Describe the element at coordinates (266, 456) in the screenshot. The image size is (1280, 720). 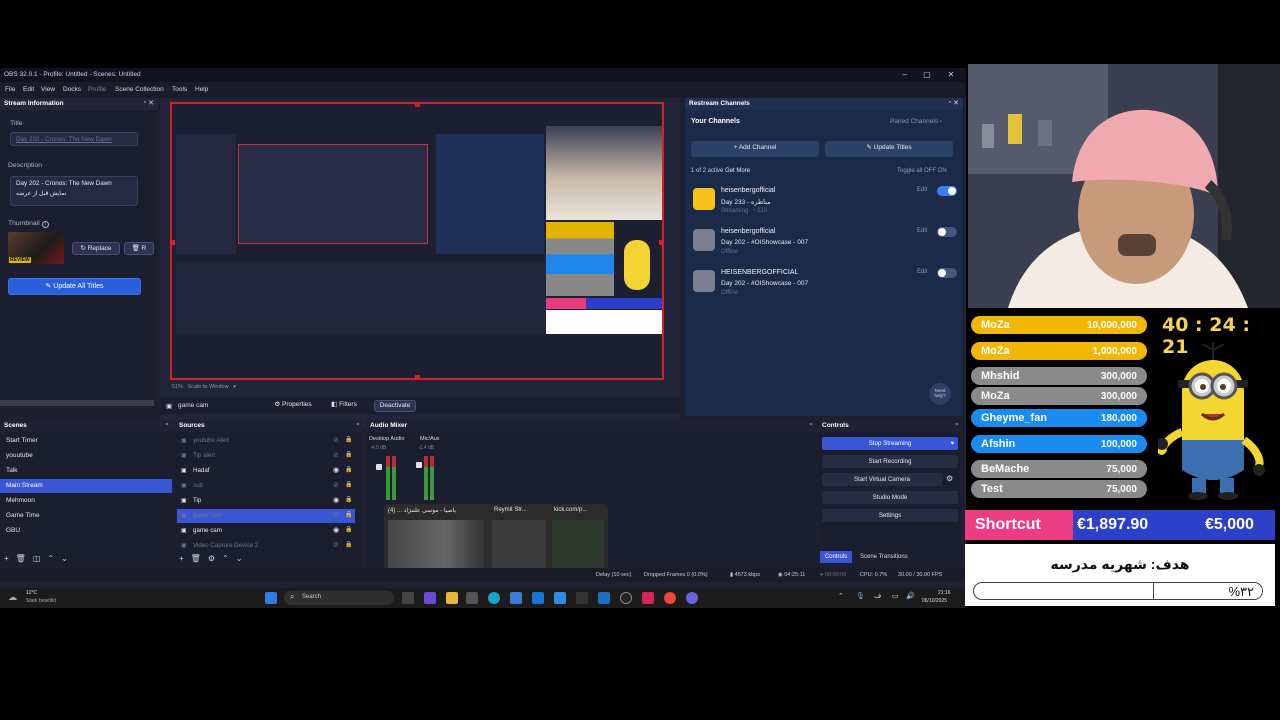
I see `source-item: ▣ Tip alert ⊘ 🔒` at that location.